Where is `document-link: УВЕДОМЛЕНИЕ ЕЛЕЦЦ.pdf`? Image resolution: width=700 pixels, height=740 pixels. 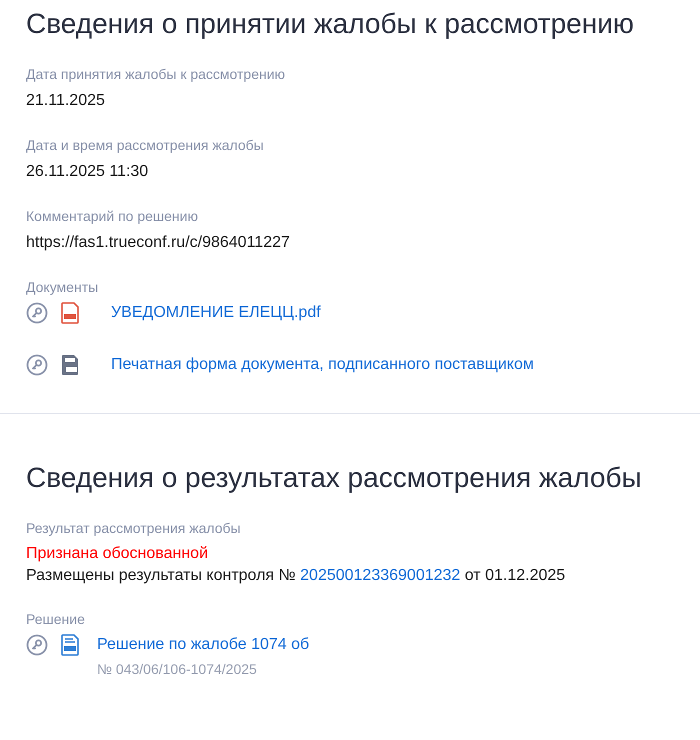
document-link: УВЕДОМЛЕНИЕ ЕЛЕЦЦ.pdf is located at coordinates (216, 313).